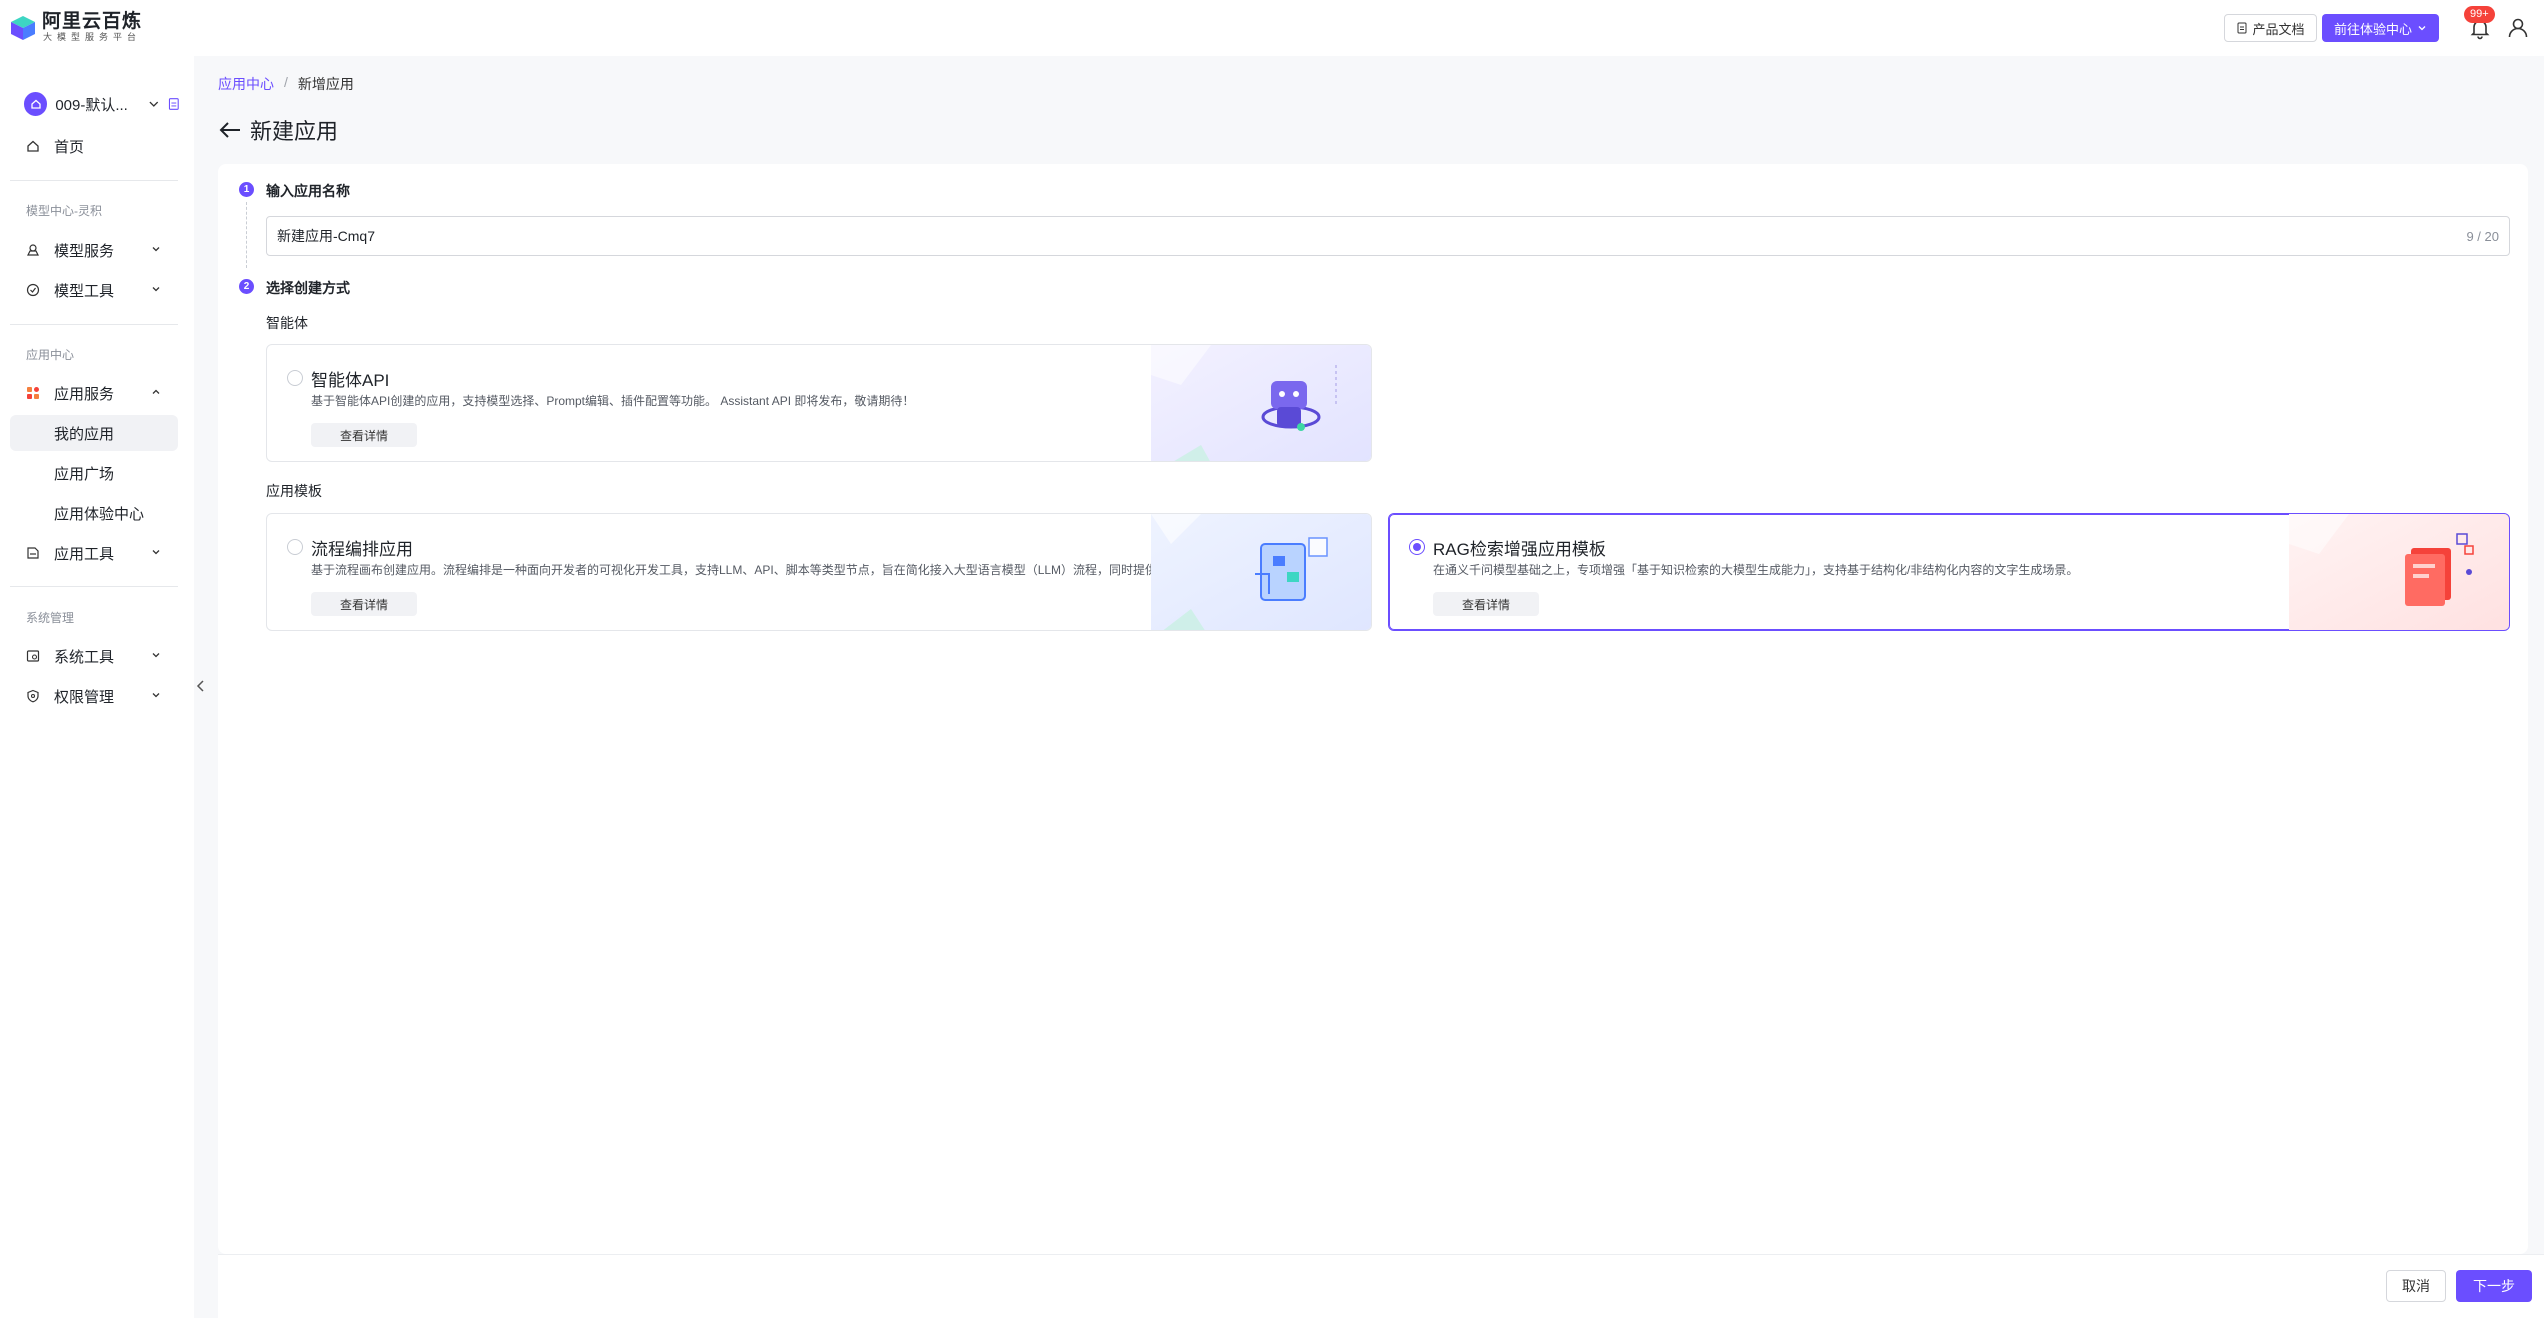 The width and height of the screenshot is (2544, 1318). Describe the element at coordinates (50, 618) in the screenshot. I see `group-label-system: 系统管理` at that location.